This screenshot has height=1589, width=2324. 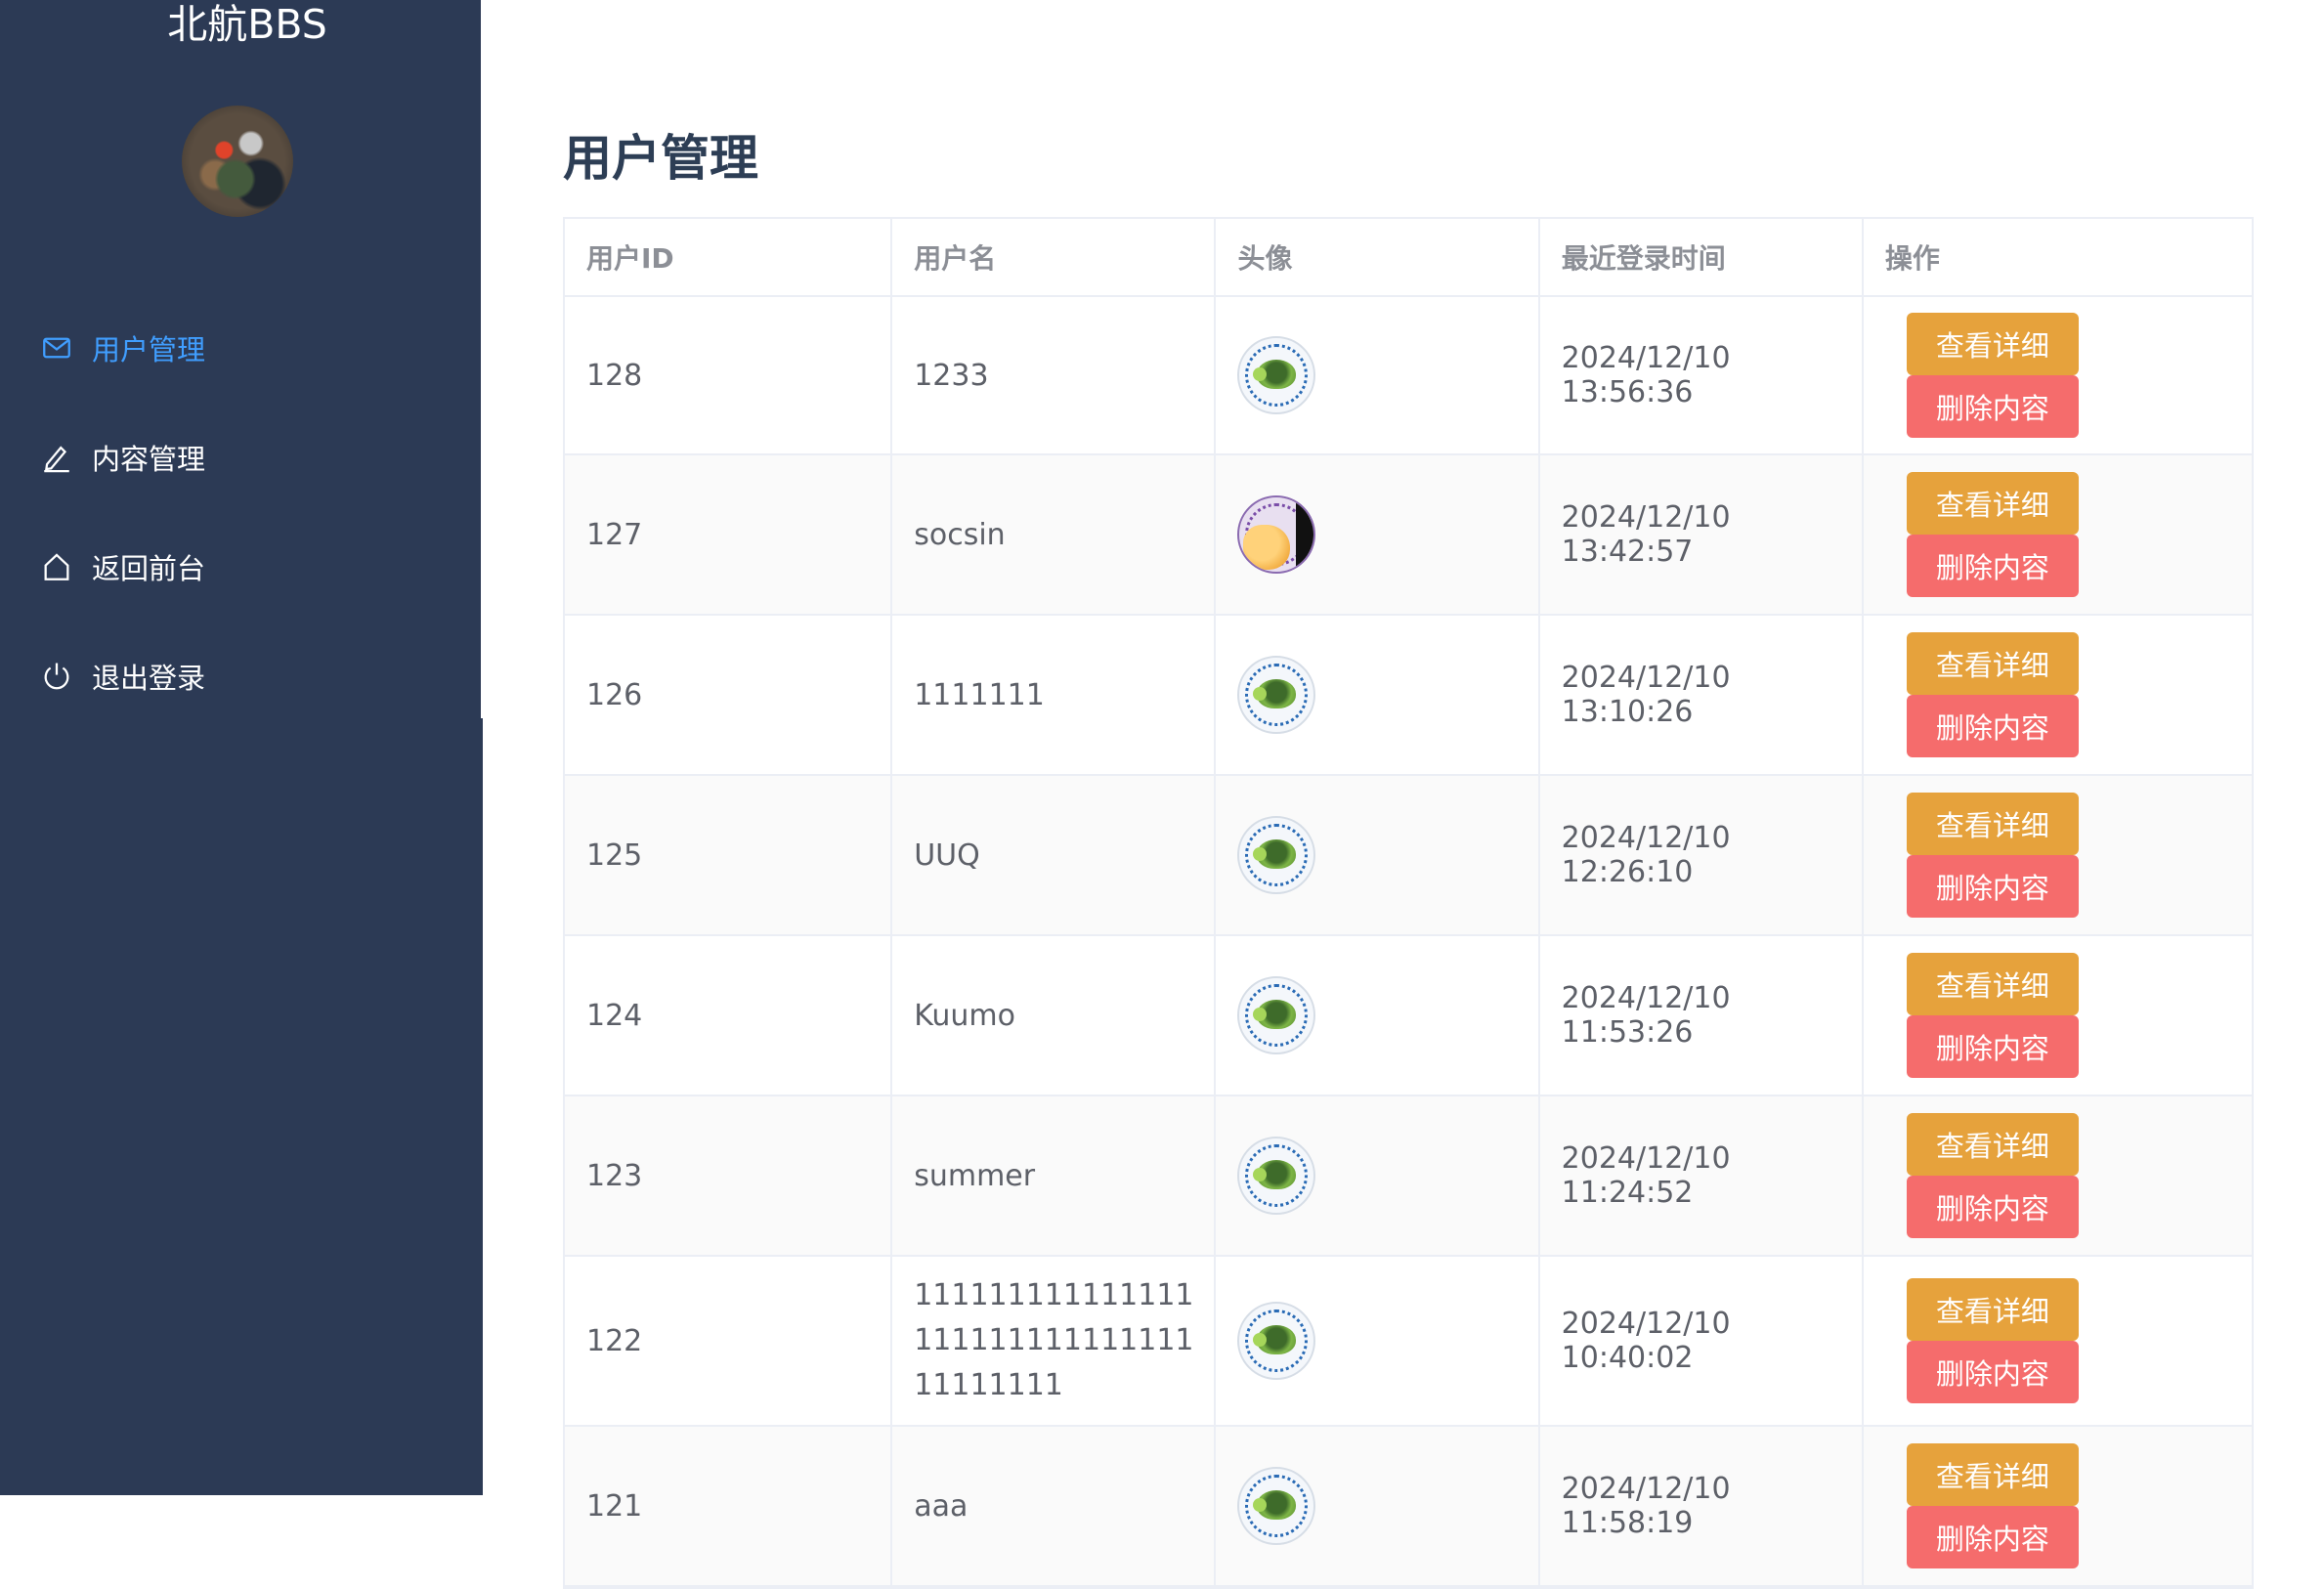 What do you see at coordinates (729, 1506) in the screenshot?
I see `cell-user-id: 121` at bounding box center [729, 1506].